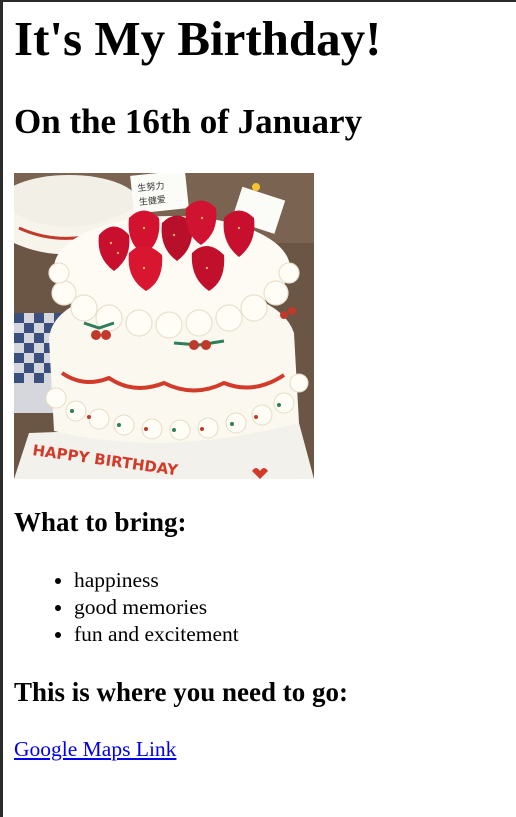 The image size is (516, 817). What do you see at coordinates (198, 38) in the screenshot?
I see `page-title: It's My Birthday!` at bounding box center [198, 38].